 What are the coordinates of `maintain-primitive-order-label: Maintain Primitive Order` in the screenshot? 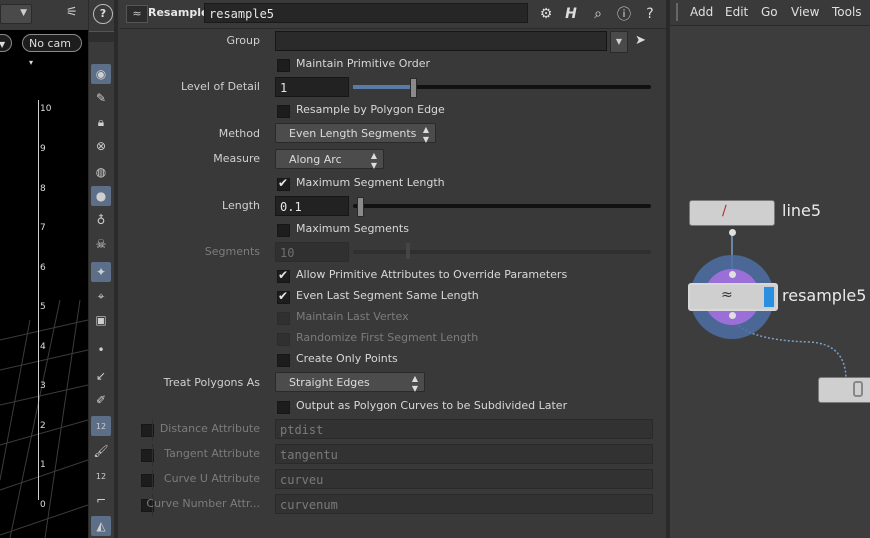 It's located at (363, 63).